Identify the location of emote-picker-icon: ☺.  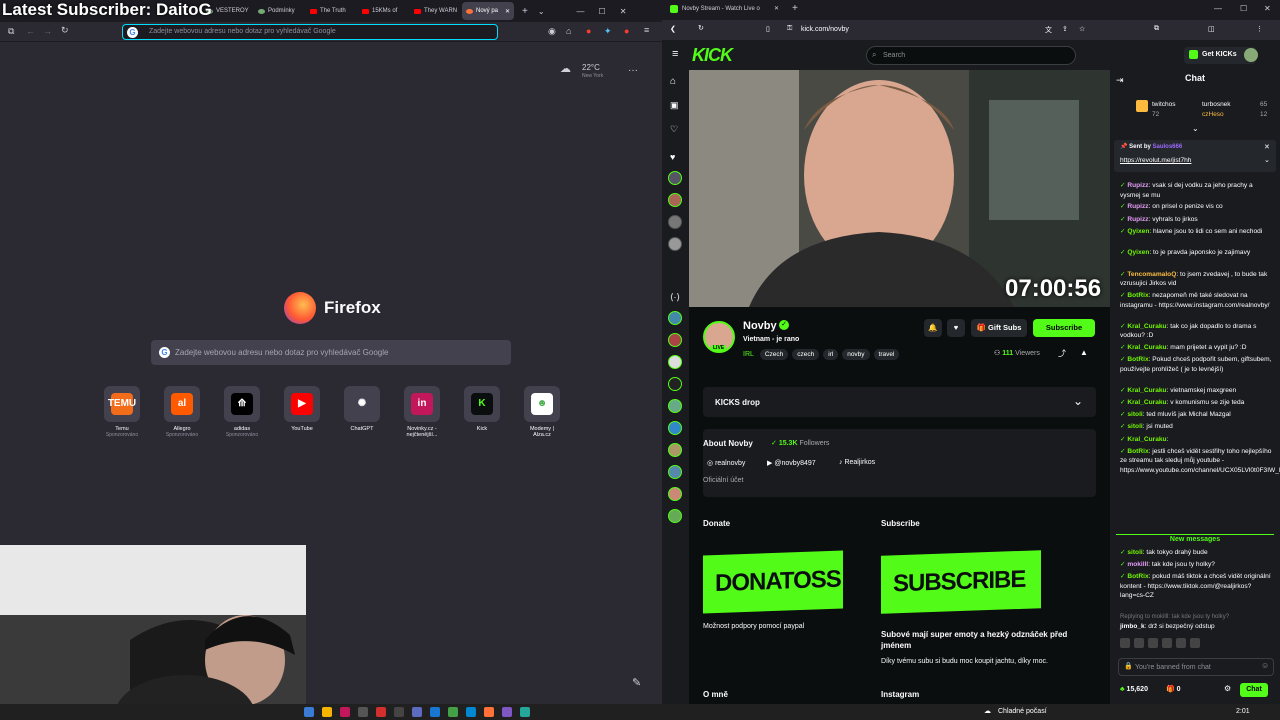
(1265, 666).